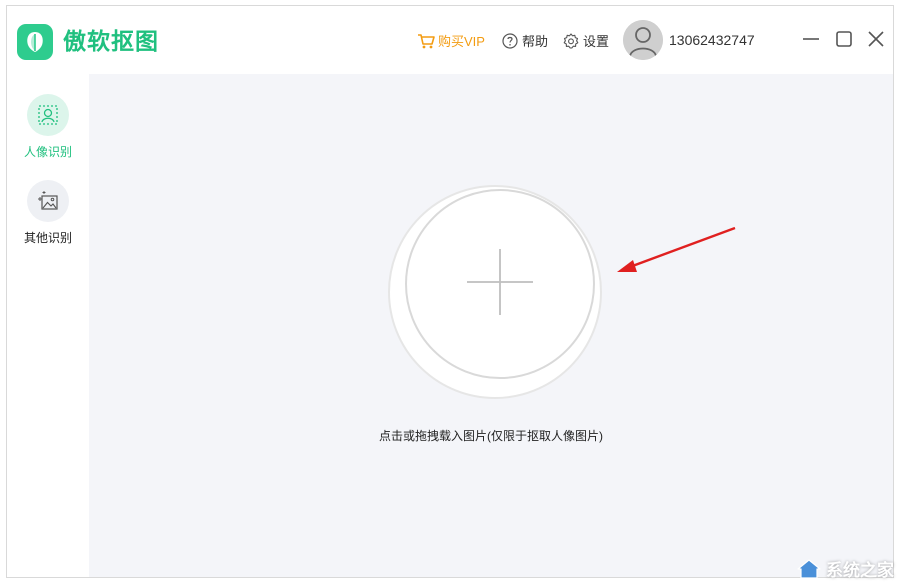  What do you see at coordinates (860, 570) in the screenshot?
I see `watermark-text: 系统之家` at bounding box center [860, 570].